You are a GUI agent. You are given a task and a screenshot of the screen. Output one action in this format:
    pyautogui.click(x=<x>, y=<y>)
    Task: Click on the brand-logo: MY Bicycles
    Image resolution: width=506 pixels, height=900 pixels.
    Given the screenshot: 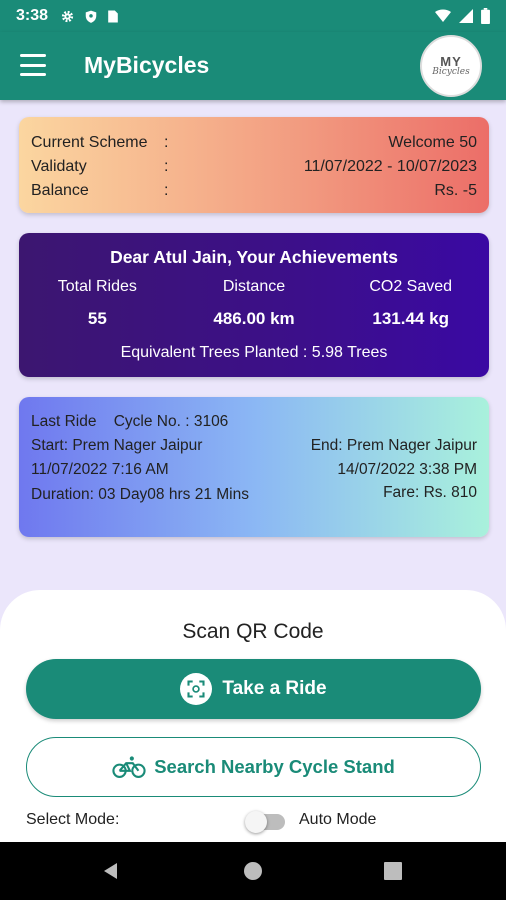 What is the action you would take?
    pyautogui.click(x=451, y=66)
    